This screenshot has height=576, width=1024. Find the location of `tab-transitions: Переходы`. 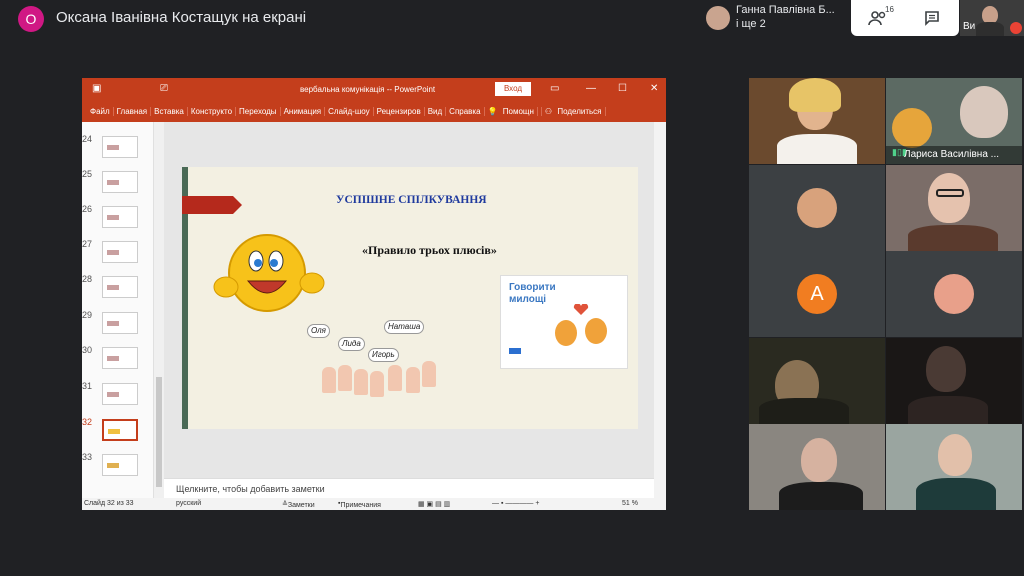

tab-transitions: Переходы is located at coordinates (258, 111).